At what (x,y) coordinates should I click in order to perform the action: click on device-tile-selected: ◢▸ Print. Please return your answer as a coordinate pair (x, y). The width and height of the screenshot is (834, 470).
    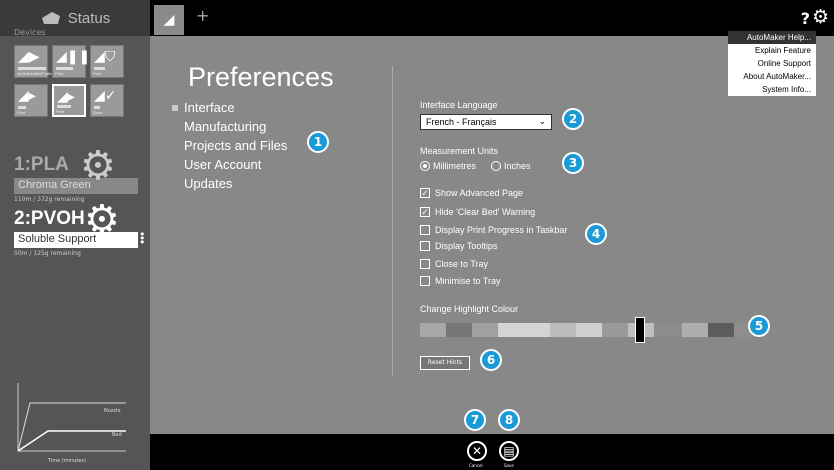
    Looking at the image, I should click on (69, 100).